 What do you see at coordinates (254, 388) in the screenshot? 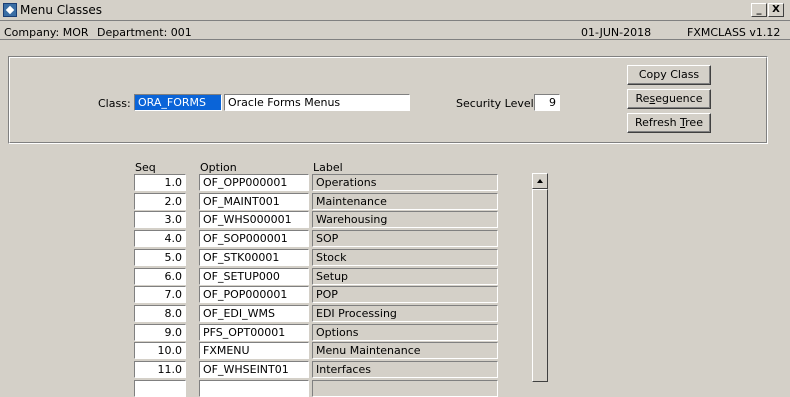
I see `option-cell` at bounding box center [254, 388].